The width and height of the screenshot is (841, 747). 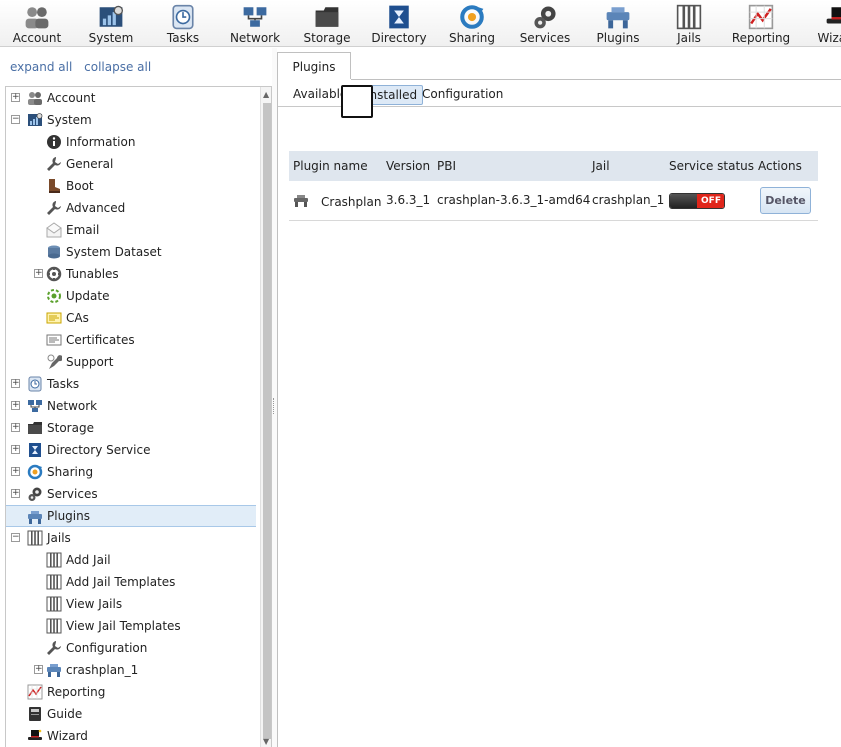 What do you see at coordinates (618, 23) in the screenshot?
I see `toolbar-plugins-button: Plugins` at bounding box center [618, 23].